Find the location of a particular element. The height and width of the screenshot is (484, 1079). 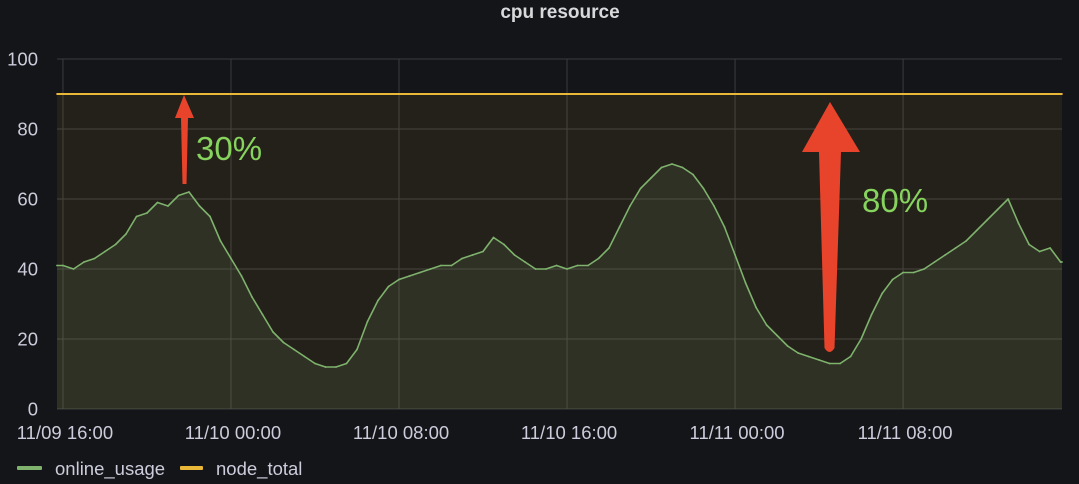

y-tick-label: 40 is located at coordinates (27, 269).